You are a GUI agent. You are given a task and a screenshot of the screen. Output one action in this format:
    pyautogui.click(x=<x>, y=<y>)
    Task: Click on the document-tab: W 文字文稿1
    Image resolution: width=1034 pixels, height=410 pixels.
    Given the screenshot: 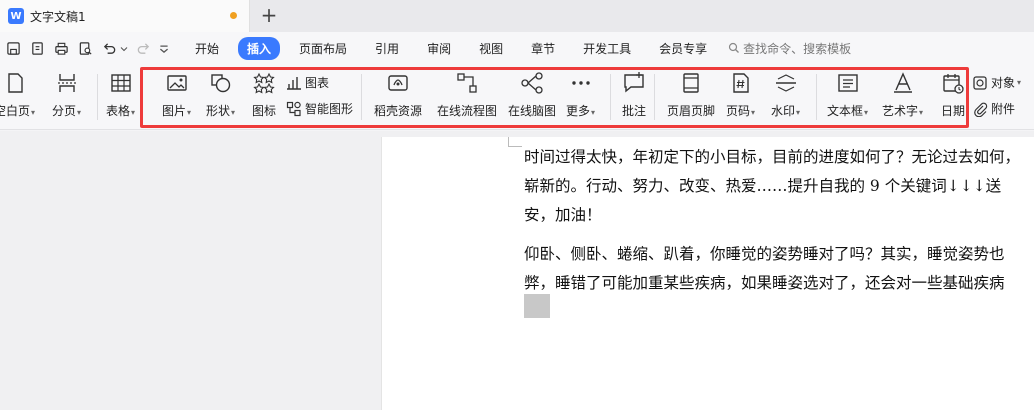 What is the action you would take?
    pyautogui.click(x=125, y=16)
    